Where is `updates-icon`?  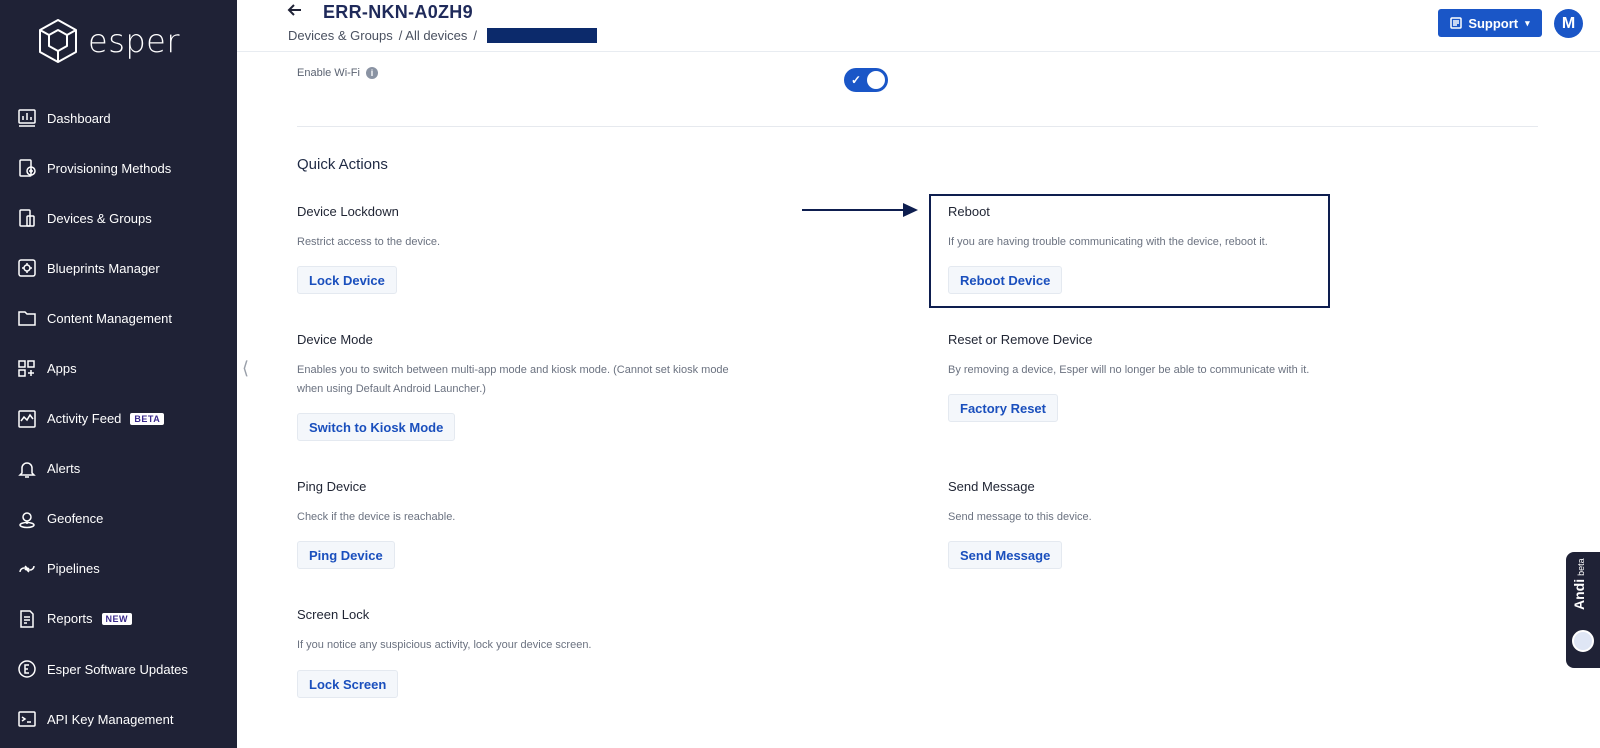
updates-icon is located at coordinates (27, 669).